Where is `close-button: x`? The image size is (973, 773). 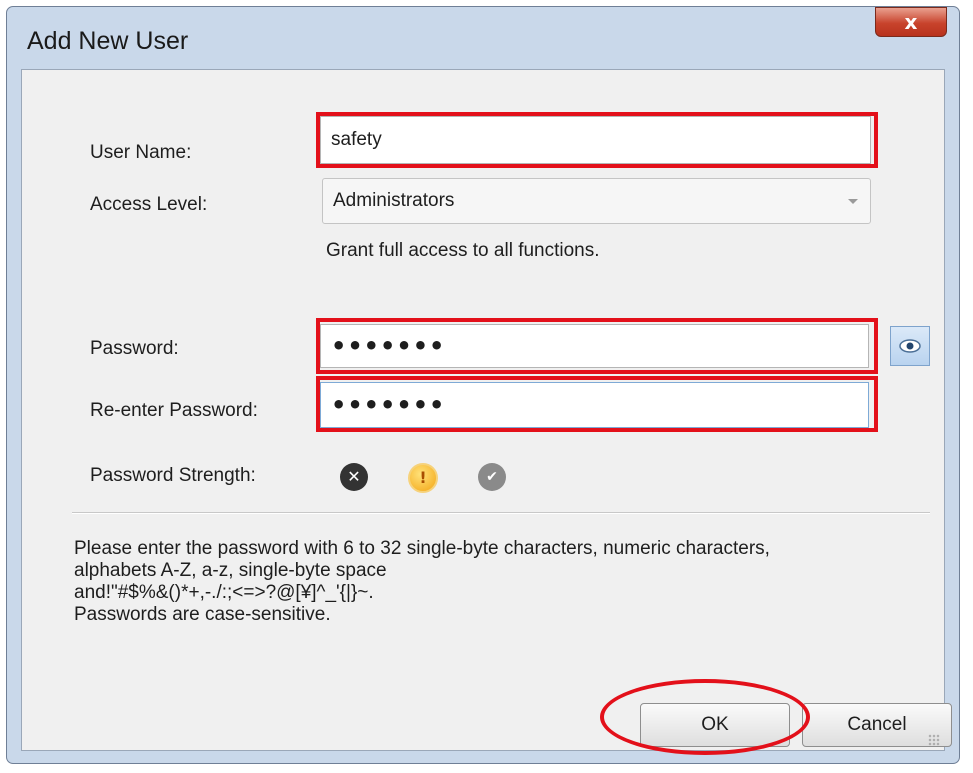 close-button: x is located at coordinates (911, 22).